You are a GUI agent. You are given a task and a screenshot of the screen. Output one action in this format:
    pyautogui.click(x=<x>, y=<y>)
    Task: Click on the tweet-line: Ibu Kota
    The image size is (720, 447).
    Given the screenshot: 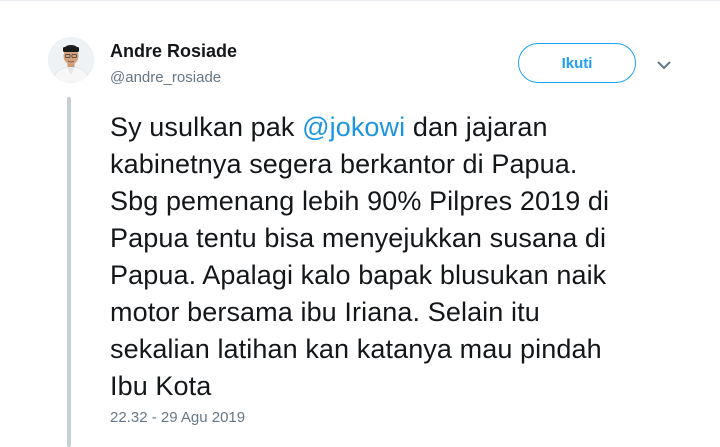 What is the action you would take?
    pyautogui.click(x=161, y=386)
    